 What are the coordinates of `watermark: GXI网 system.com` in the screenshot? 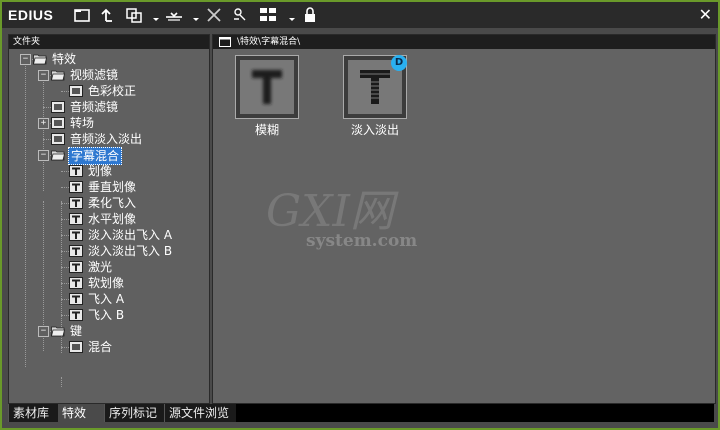 It's located at (362, 217).